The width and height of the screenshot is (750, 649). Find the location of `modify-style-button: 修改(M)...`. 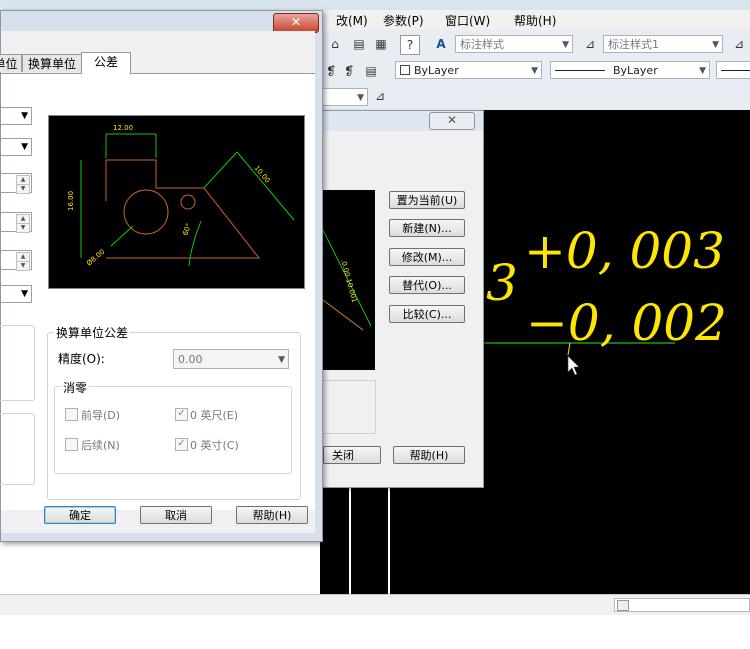

modify-style-button: 修改(M)... is located at coordinates (427, 257).